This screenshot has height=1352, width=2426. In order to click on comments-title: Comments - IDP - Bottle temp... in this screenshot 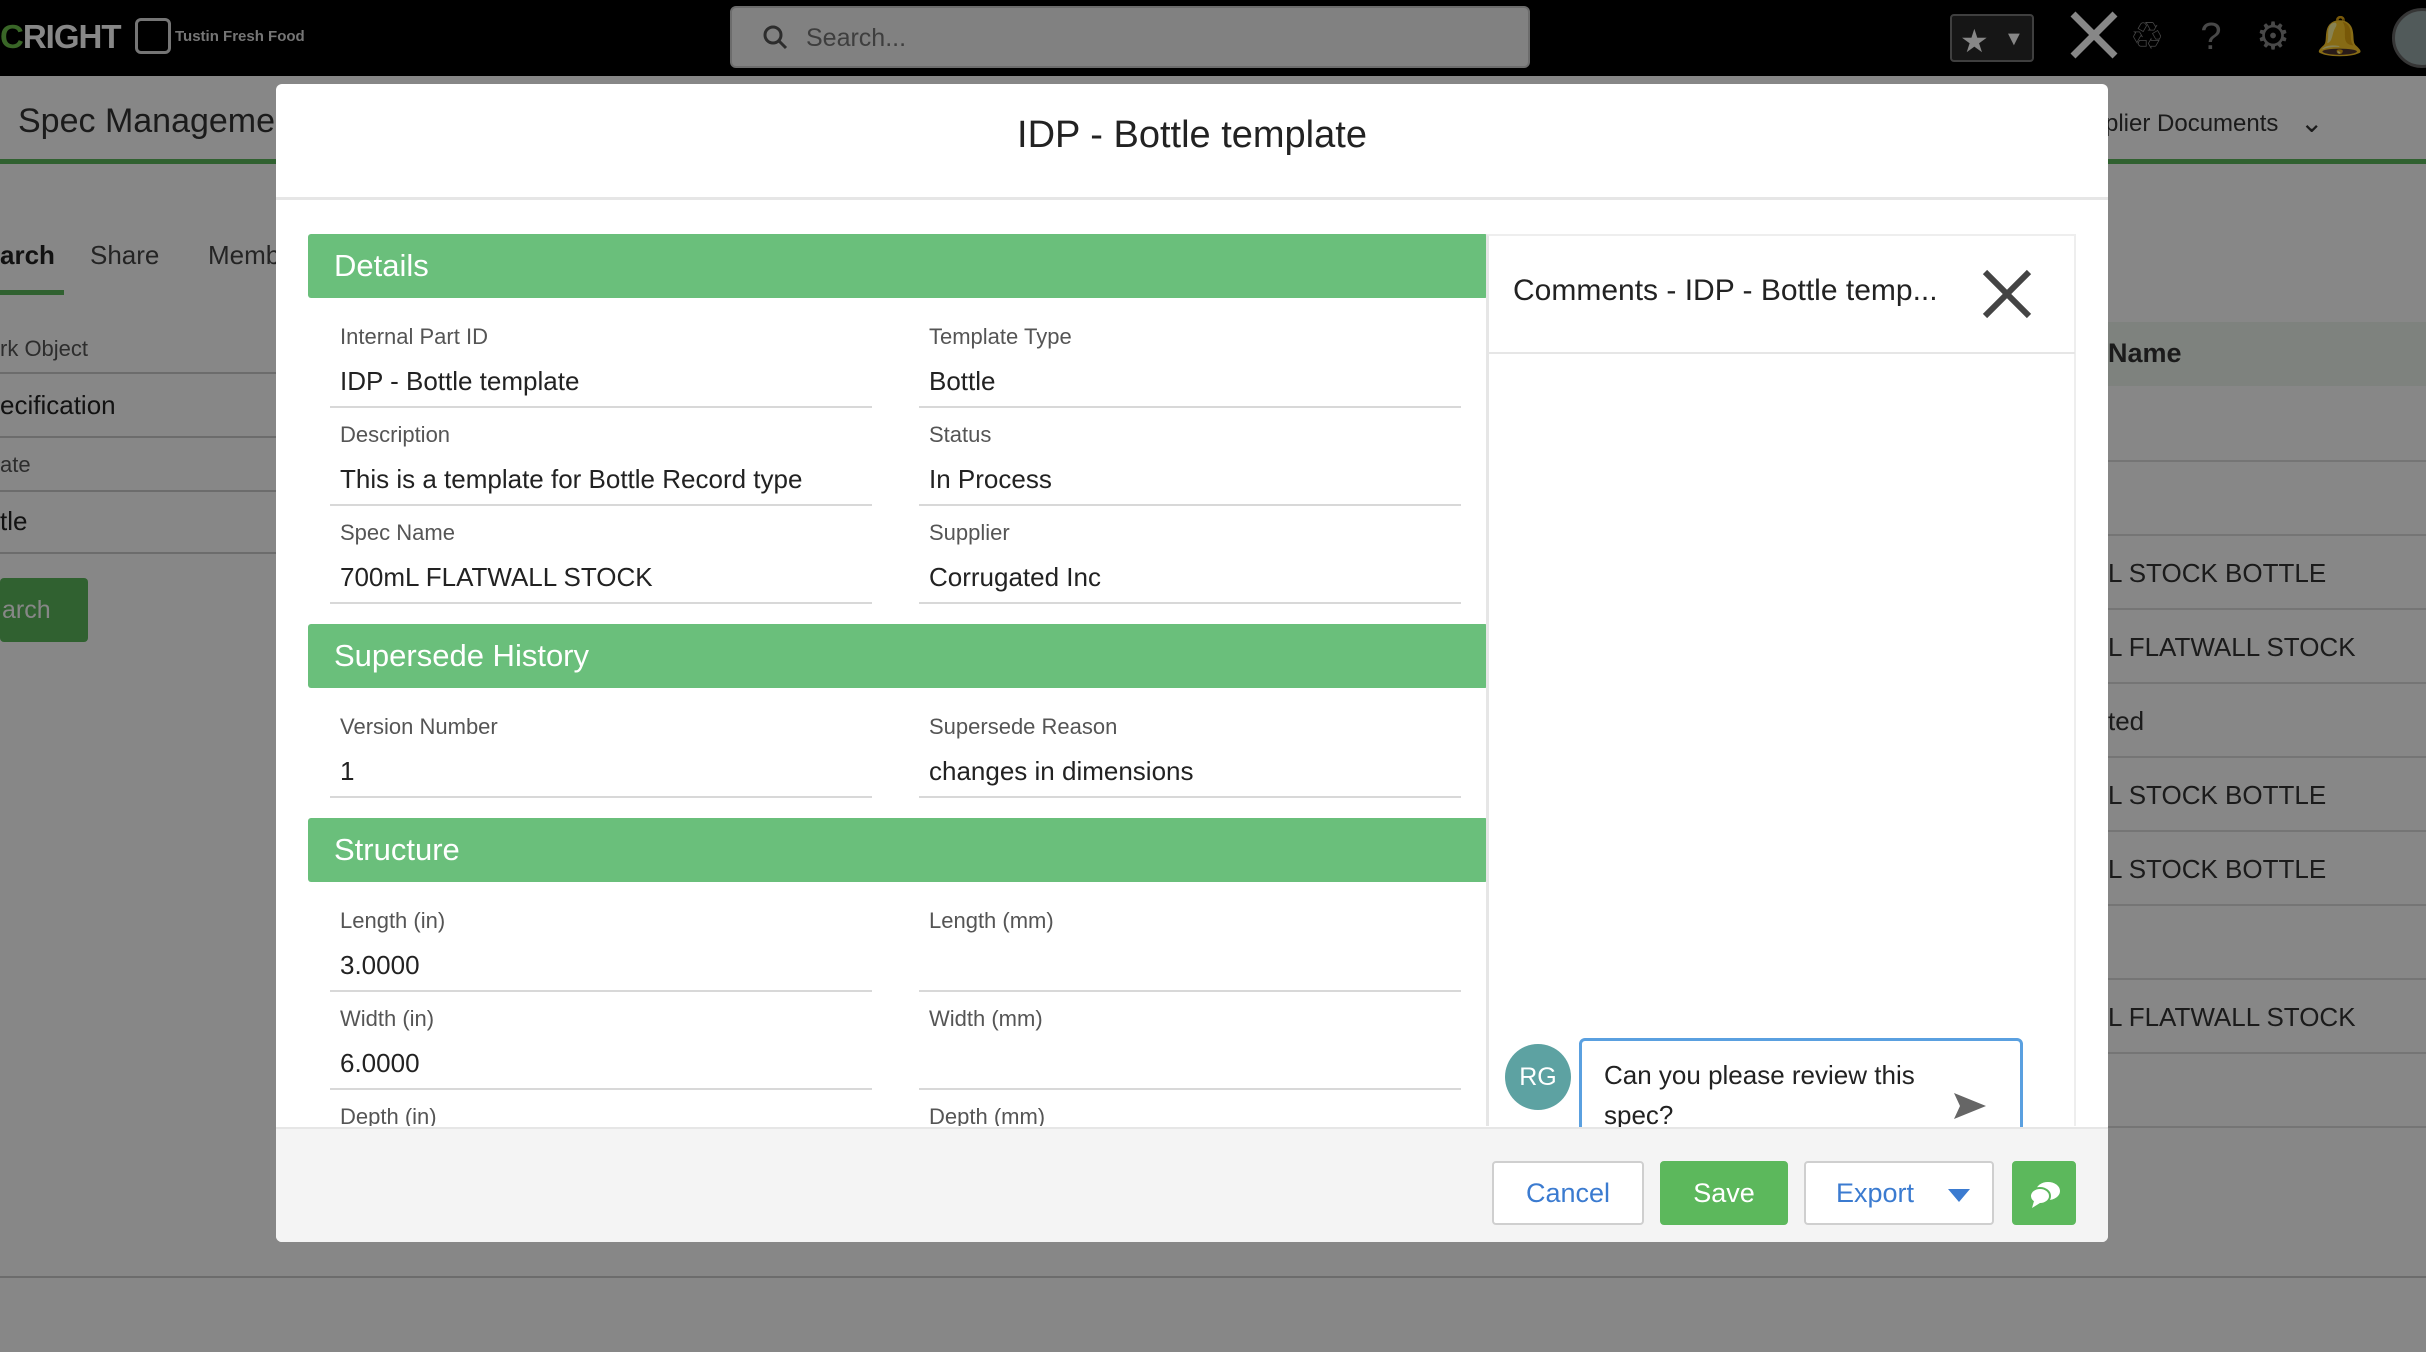, I will do `click(1725, 290)`.